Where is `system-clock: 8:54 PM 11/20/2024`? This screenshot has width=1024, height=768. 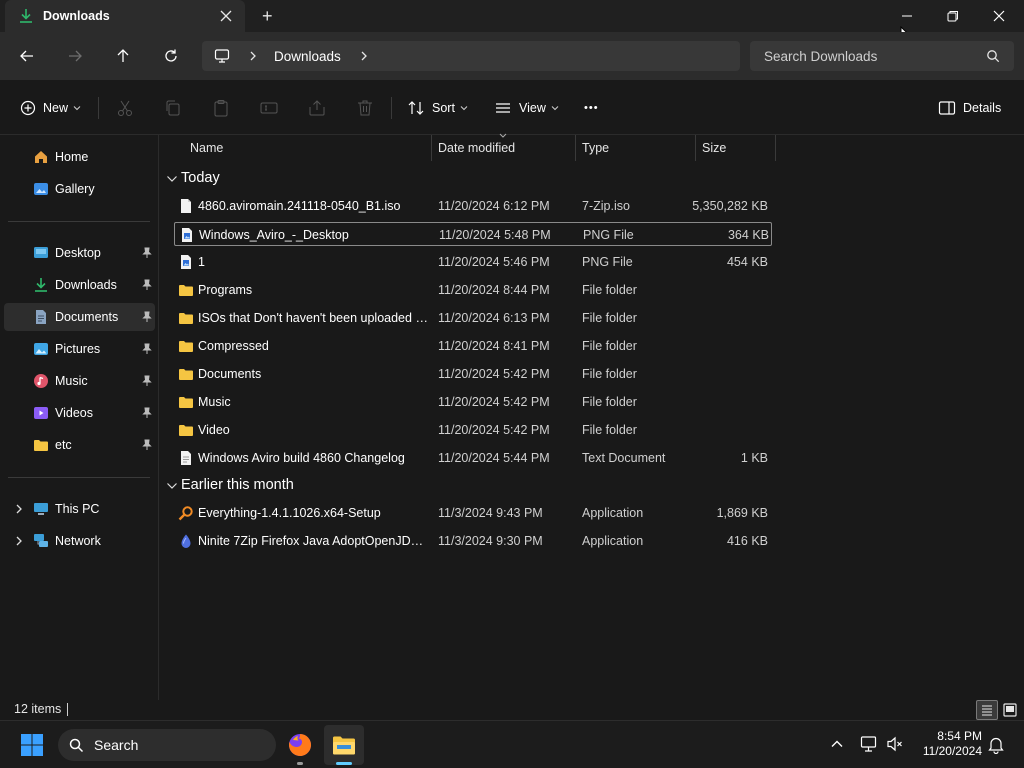 system-clock: 8:54 PM 11/20/2024 is located at coordinates (946, 744).